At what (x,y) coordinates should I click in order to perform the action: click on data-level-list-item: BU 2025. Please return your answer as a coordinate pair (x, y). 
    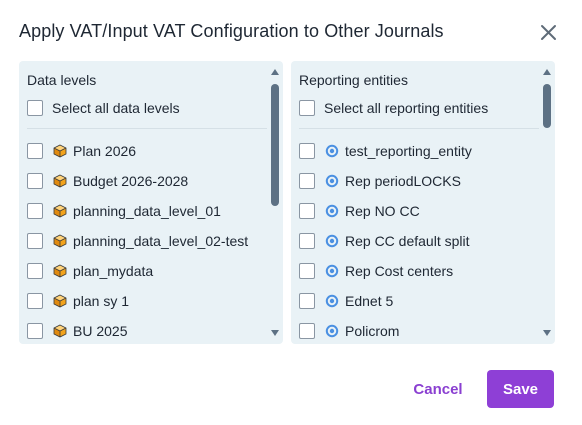
    Looking at the image, I should click on (151, 330).